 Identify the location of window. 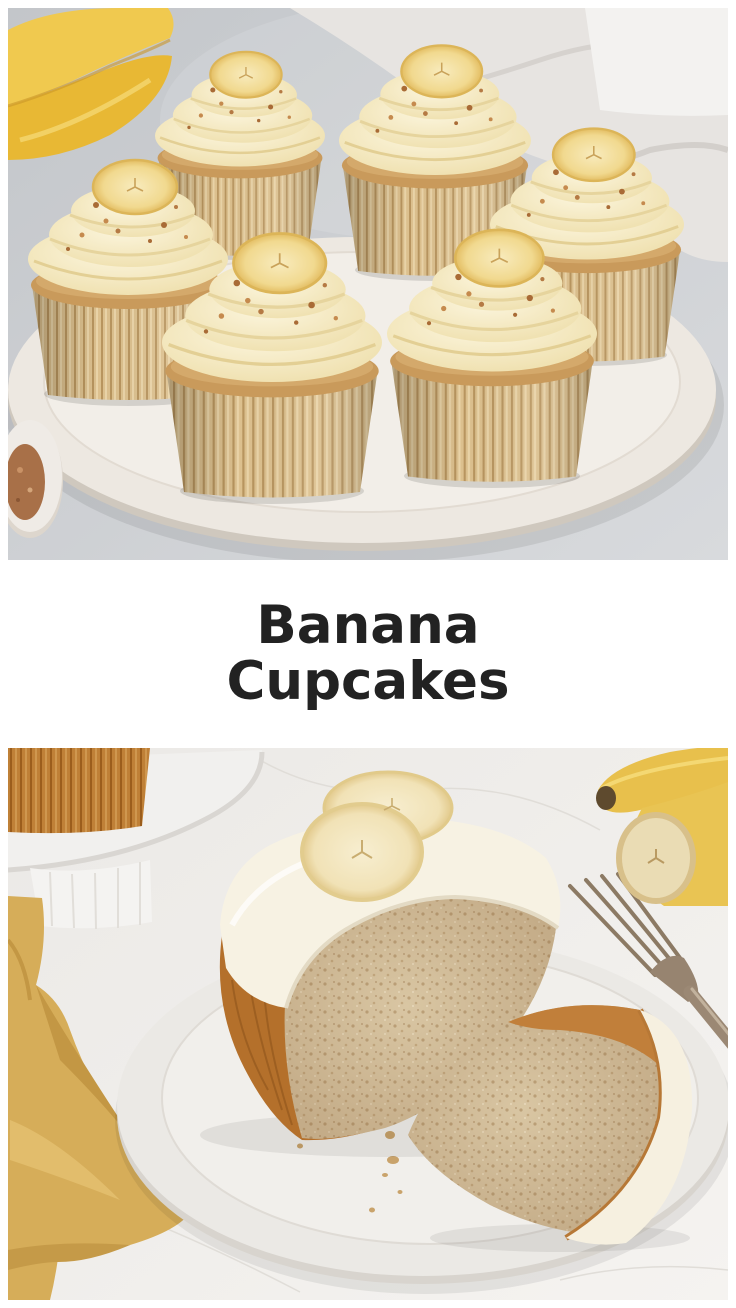
(656, 62).